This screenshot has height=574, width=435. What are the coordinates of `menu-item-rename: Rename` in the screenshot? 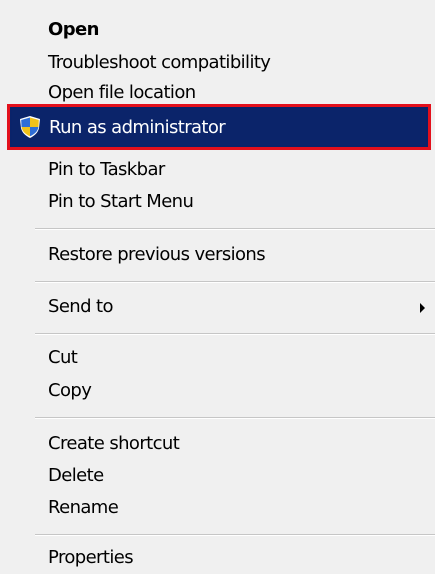 It's located at (241, 508).